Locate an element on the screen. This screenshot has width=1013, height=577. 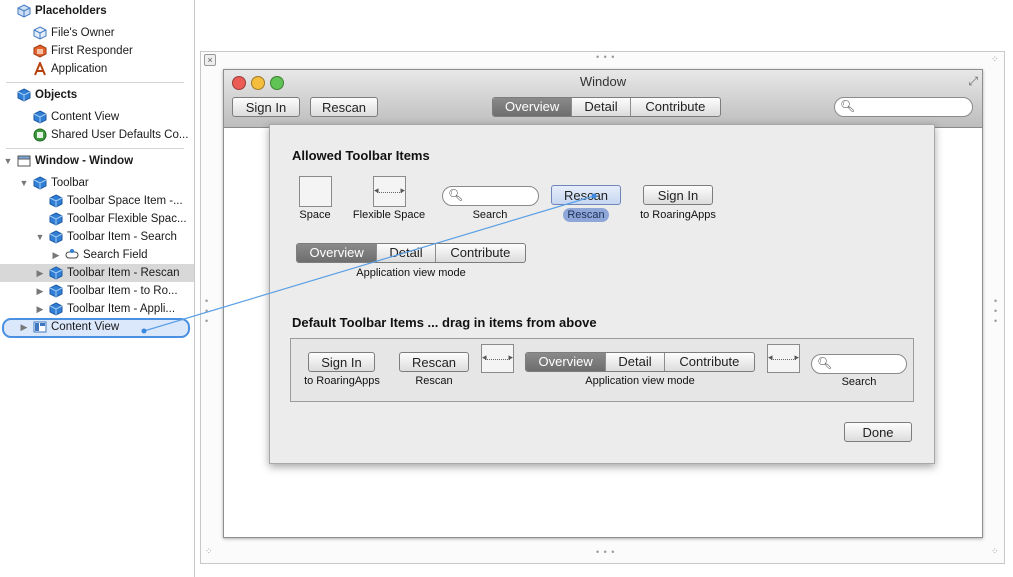
default-view-mode-segmented-control: Overview Detail Contribute is located at coordinates (640, 362).